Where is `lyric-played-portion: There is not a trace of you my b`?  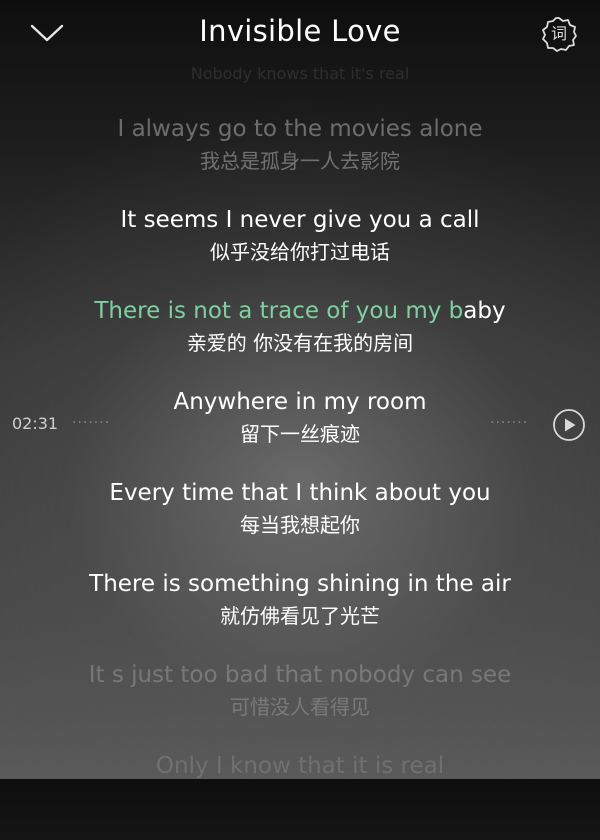 lyric-played-portion: There is not a trace of you my b is located at coordinates (279, 311).